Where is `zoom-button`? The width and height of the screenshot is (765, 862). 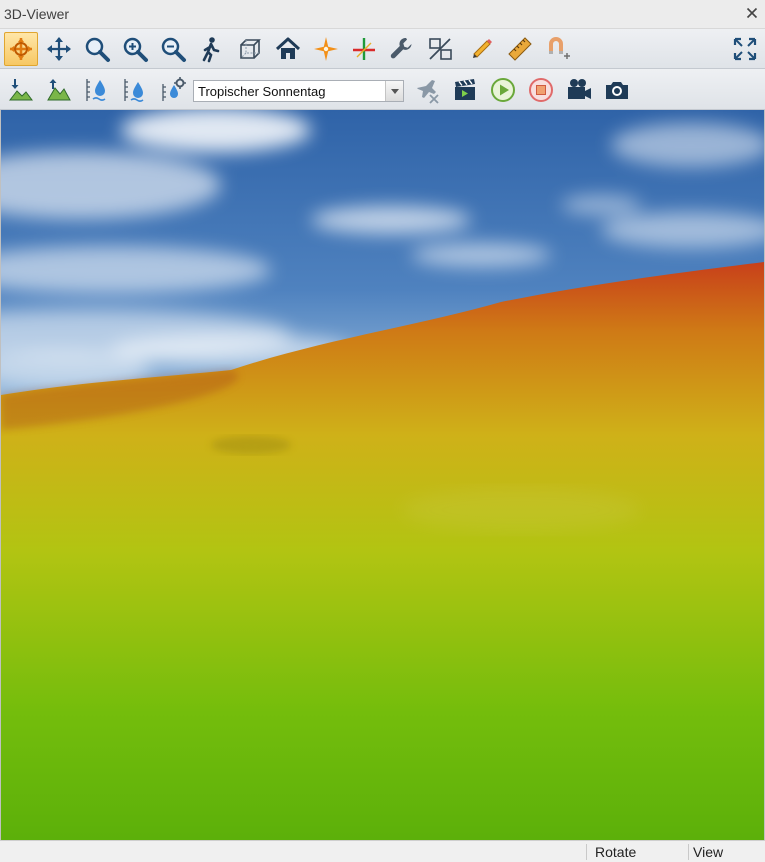 zoom-button is located at coordinates (97, 49).